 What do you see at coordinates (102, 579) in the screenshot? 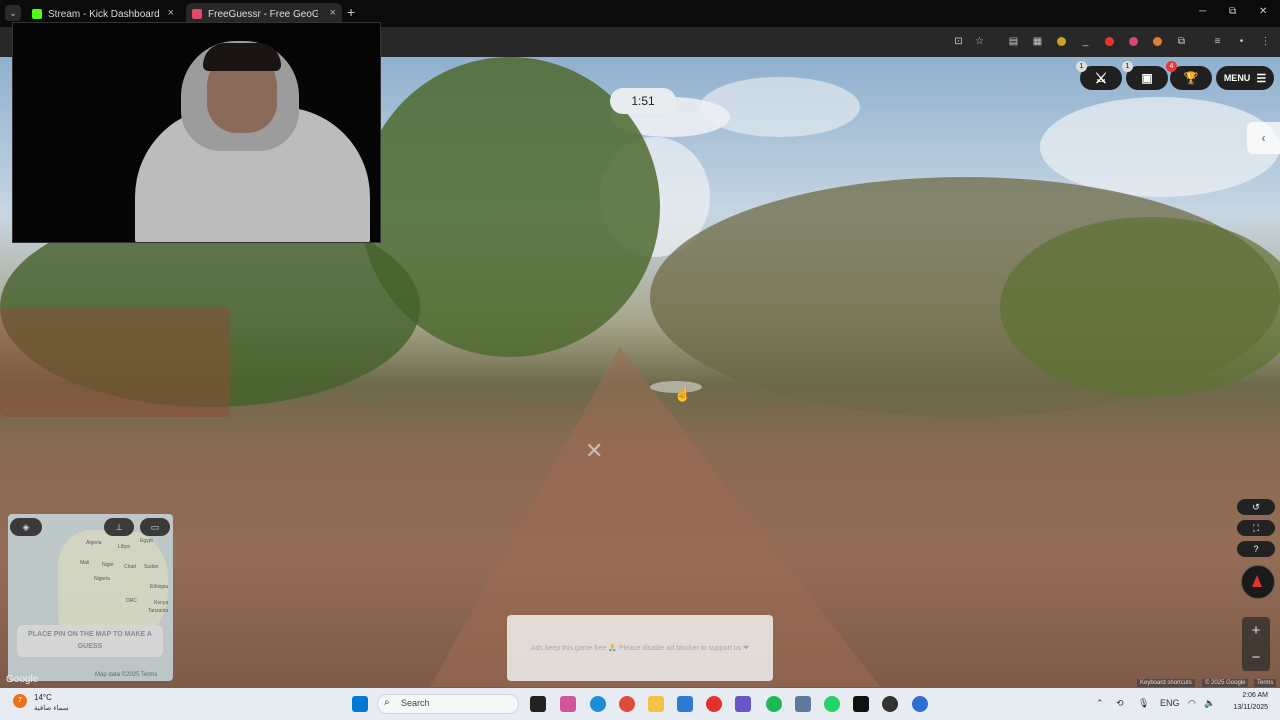
I see `map-label: Nigeria` at bounding box center [102, 579].